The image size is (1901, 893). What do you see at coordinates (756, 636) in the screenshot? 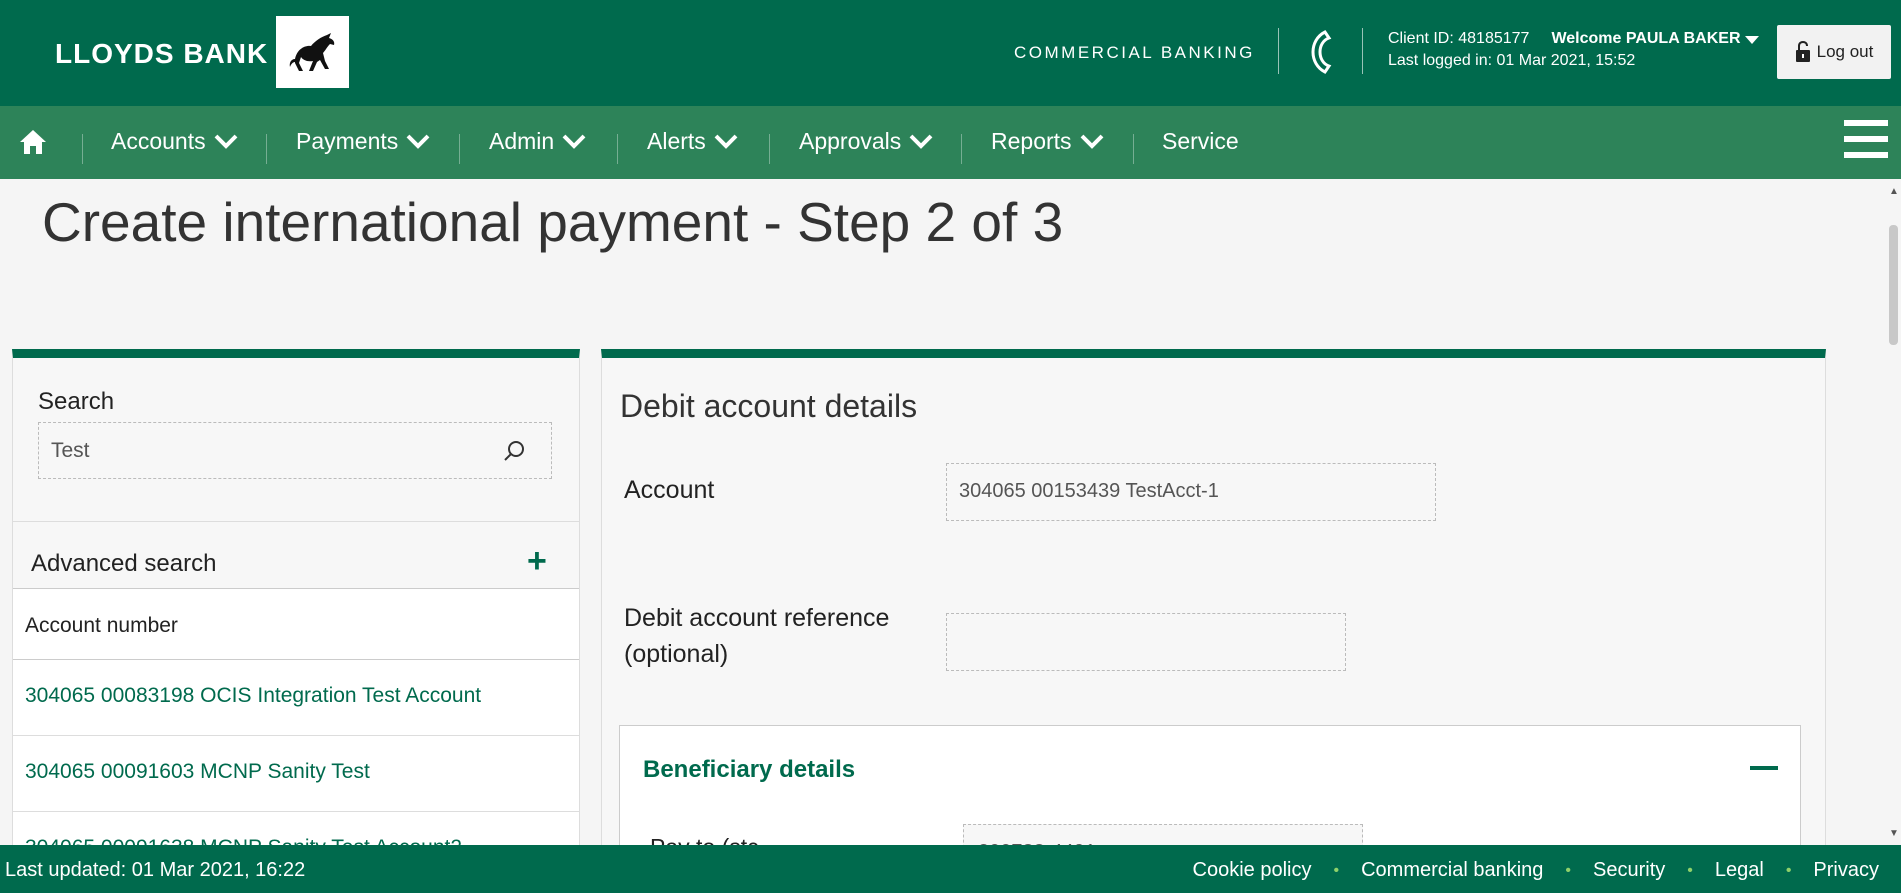
I see `debit-reference-label: Debit account reference (optional)` at bounding box center [756, 636].